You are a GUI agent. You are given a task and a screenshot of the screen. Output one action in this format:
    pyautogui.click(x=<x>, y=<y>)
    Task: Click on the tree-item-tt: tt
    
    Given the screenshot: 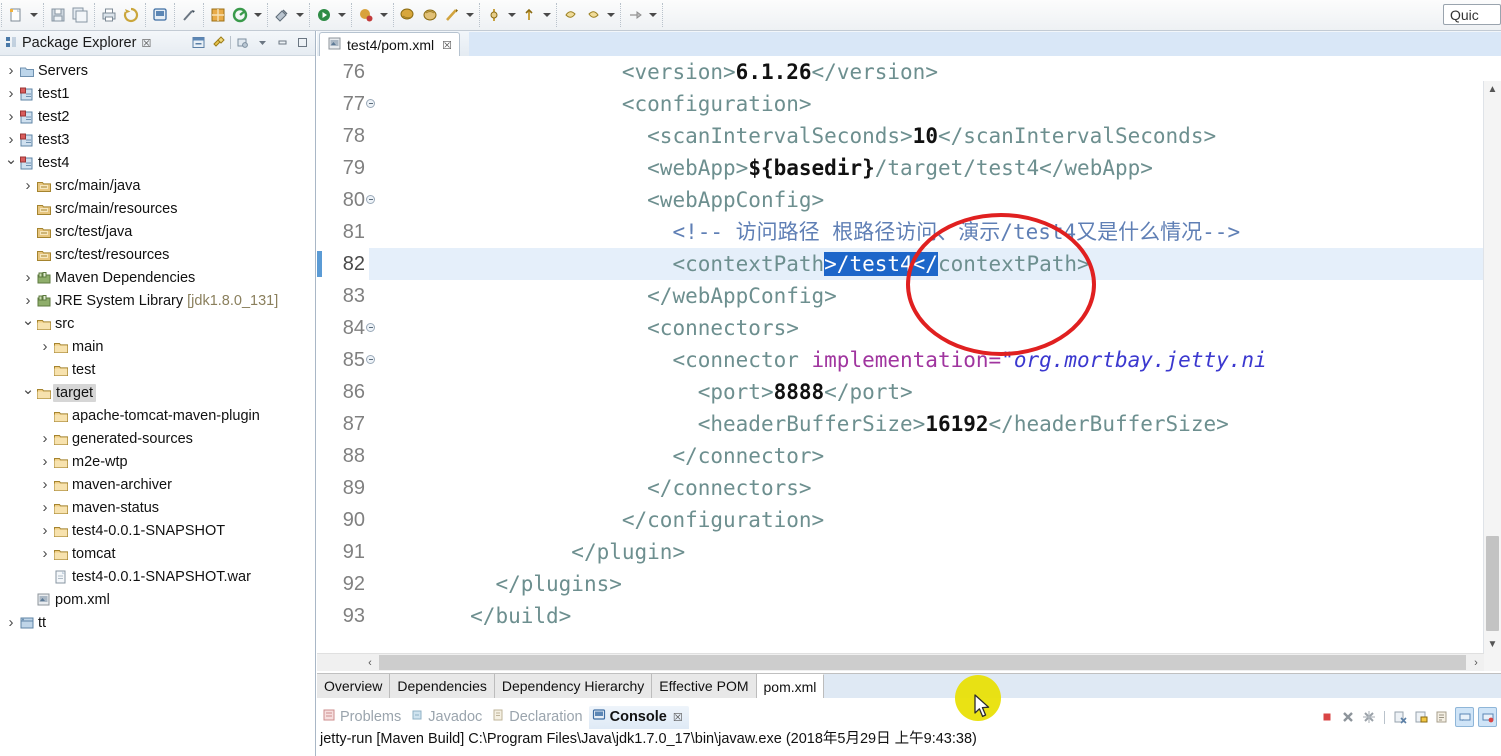 What is the action you would take?
    pyautogui.click(x=157, y=622)
    